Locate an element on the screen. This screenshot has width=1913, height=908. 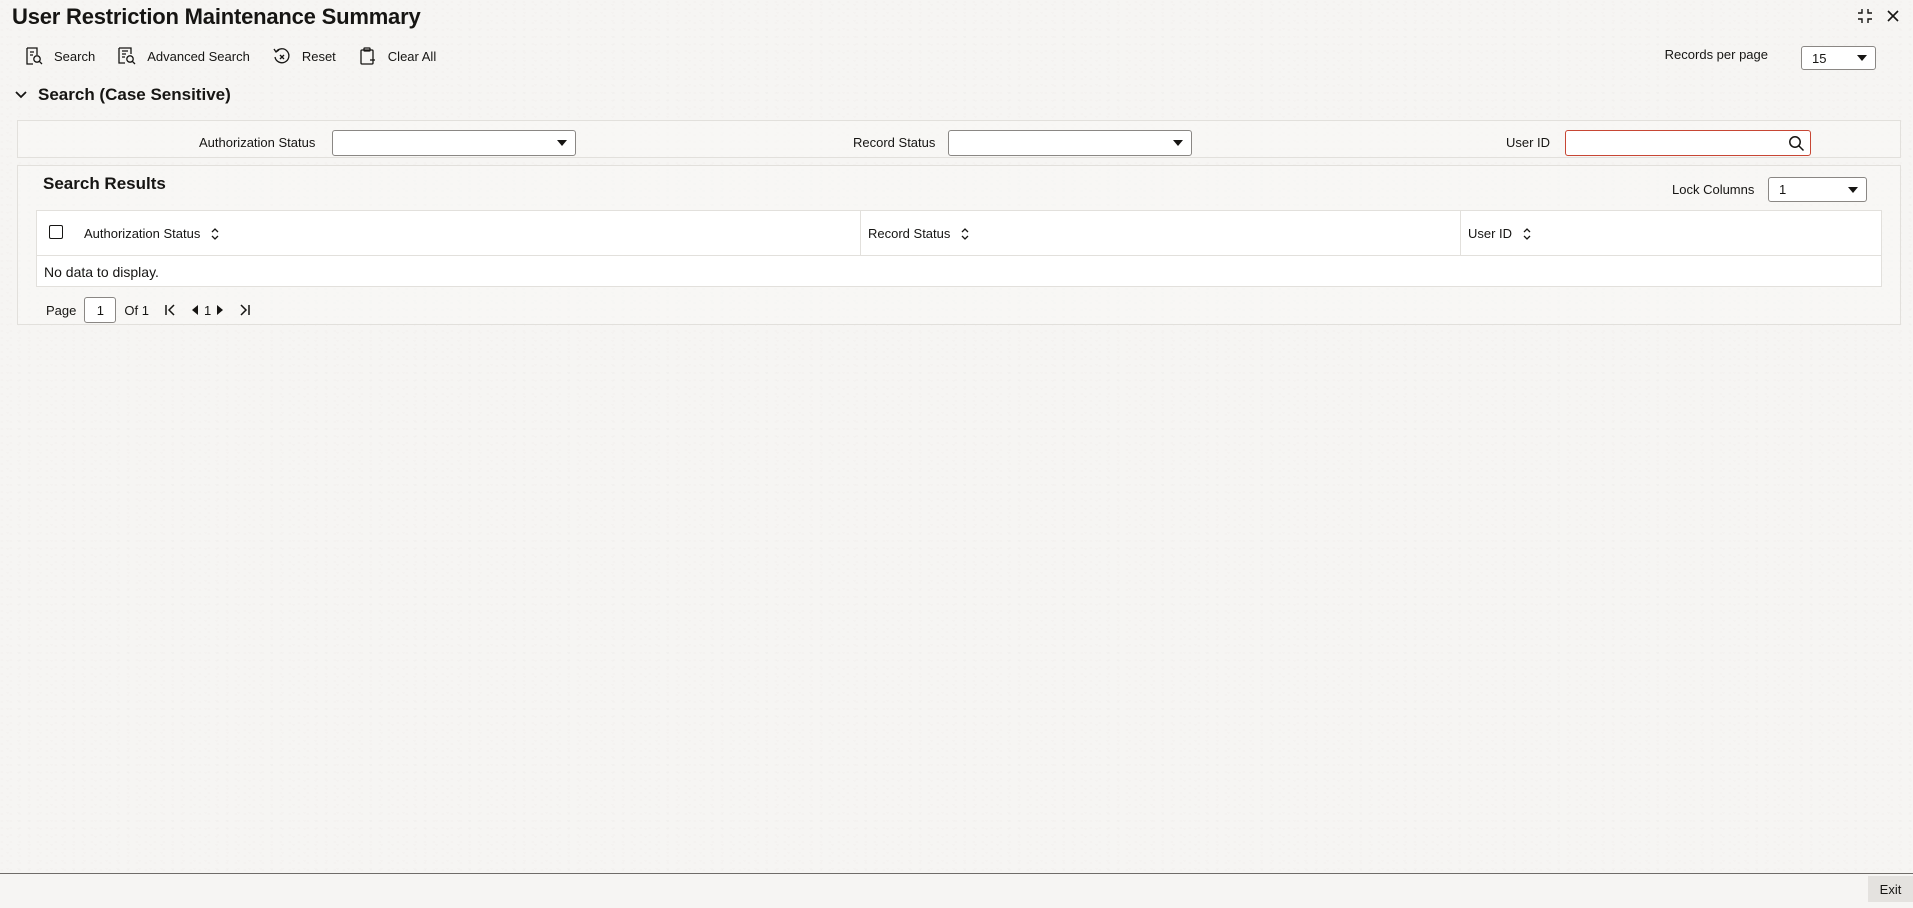
page-number-value: 1 is located at coordinates (100, 310).